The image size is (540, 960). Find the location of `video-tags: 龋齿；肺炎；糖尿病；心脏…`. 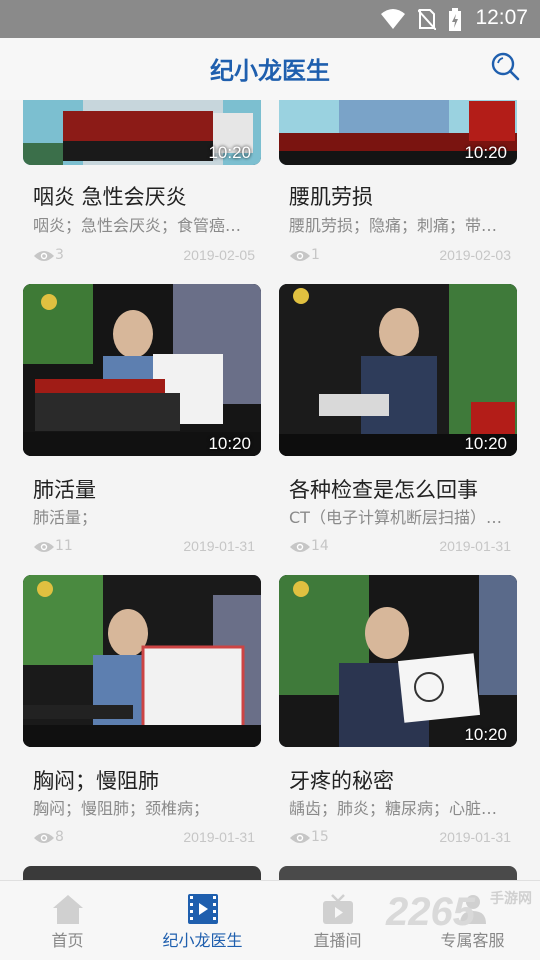

video-tags: 龋齿；肺炎；糖尿病；心脏… is located at coordinates (393, 808).